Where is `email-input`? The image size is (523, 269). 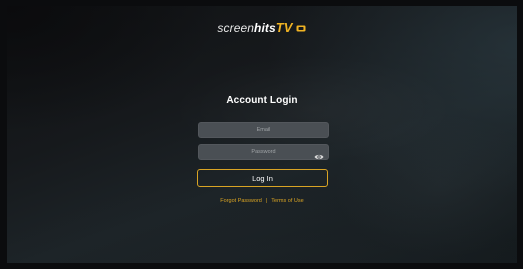
email-input is located at coordinates (263, 130).